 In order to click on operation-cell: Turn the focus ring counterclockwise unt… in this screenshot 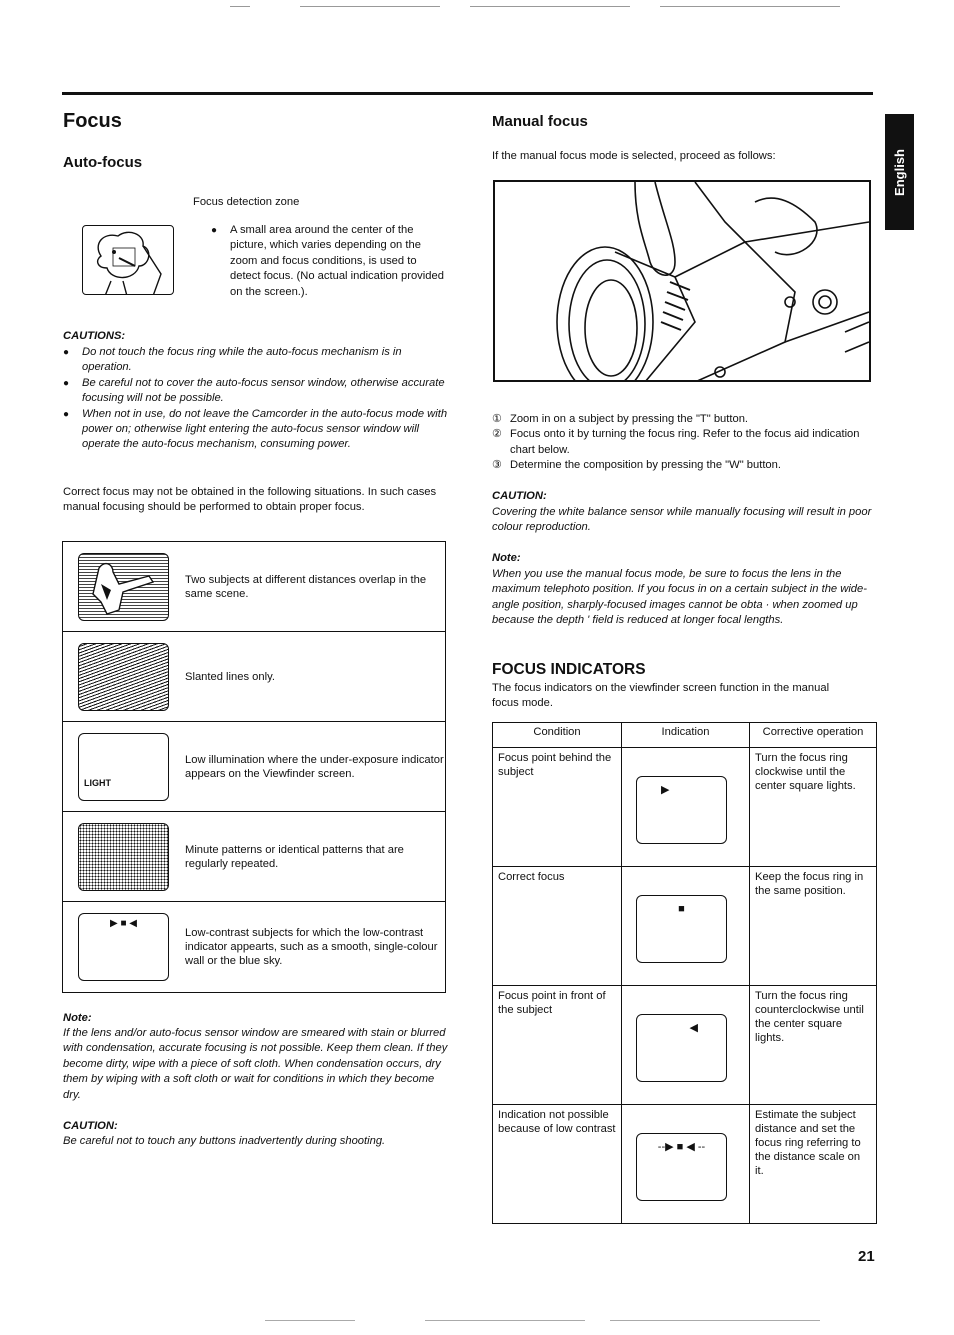, I will do `click(813, 1045)`.